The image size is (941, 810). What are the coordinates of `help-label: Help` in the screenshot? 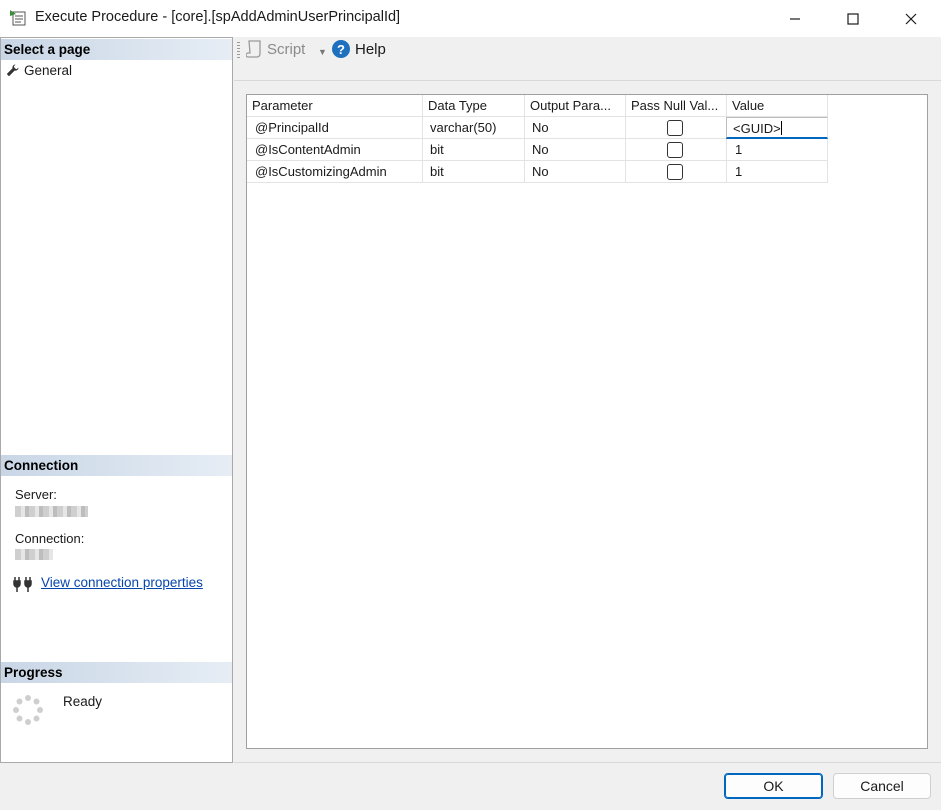 It's located at (370, 49).